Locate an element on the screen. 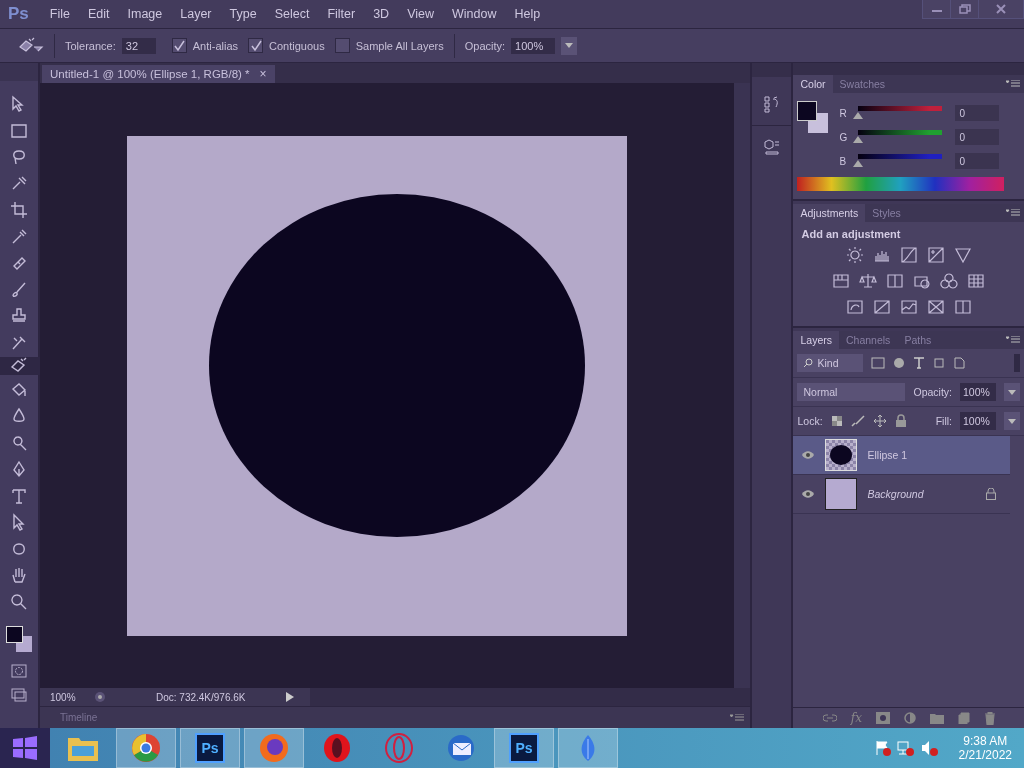  circles-icon is located at coordinates (949, 281).